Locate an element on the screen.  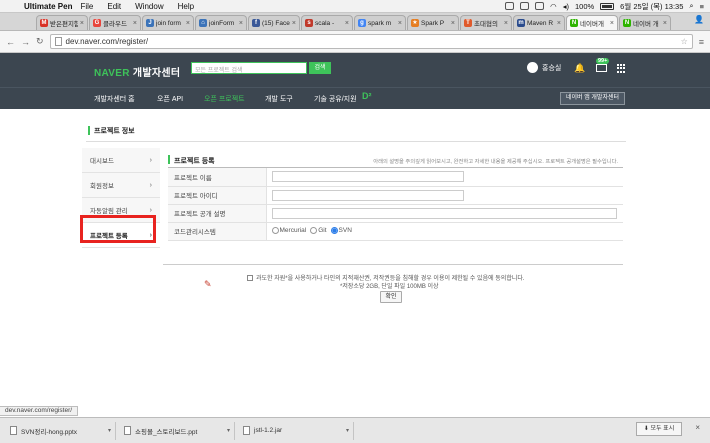
browser-tab: f (15) Face × is located at coordinates (274, 22).